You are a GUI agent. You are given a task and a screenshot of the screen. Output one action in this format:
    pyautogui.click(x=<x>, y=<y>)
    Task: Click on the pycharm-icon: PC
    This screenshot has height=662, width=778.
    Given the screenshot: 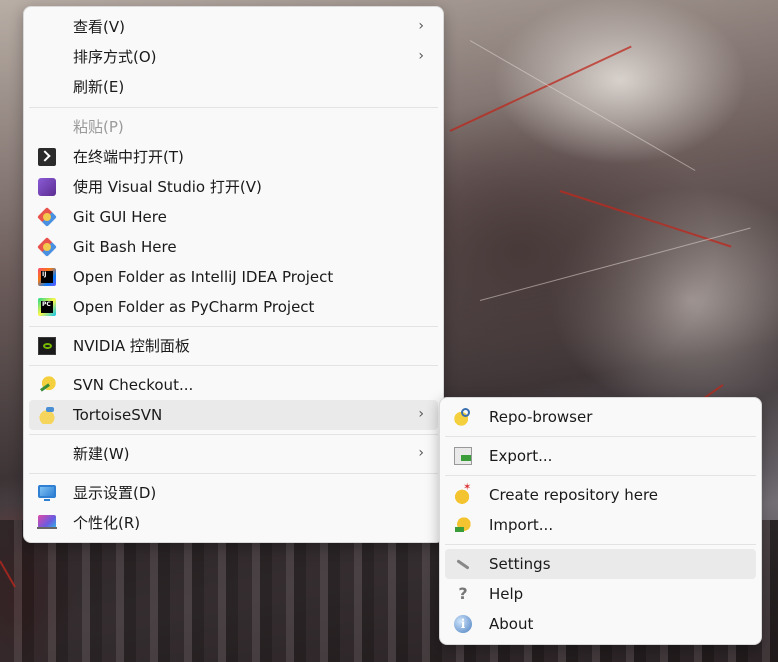 What is the action you would take?
    pyautogui.click(x=47, y=307)
    